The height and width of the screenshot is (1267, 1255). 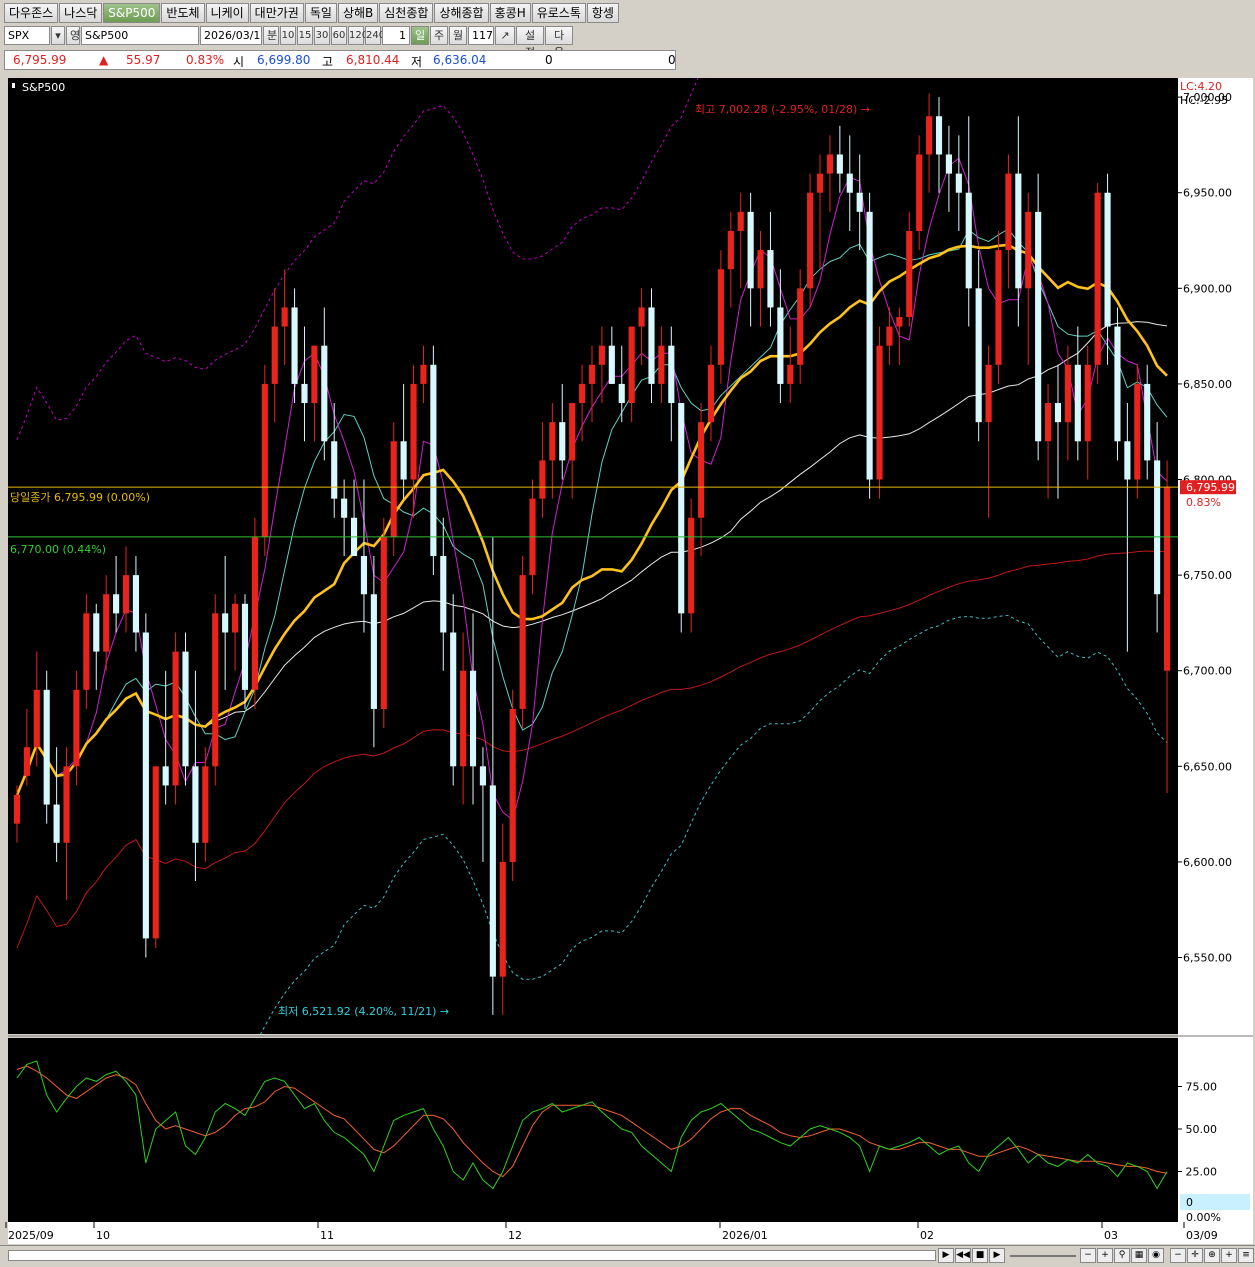 I want to click on tab-11: 유로스톡, so click(x=558, y=13).